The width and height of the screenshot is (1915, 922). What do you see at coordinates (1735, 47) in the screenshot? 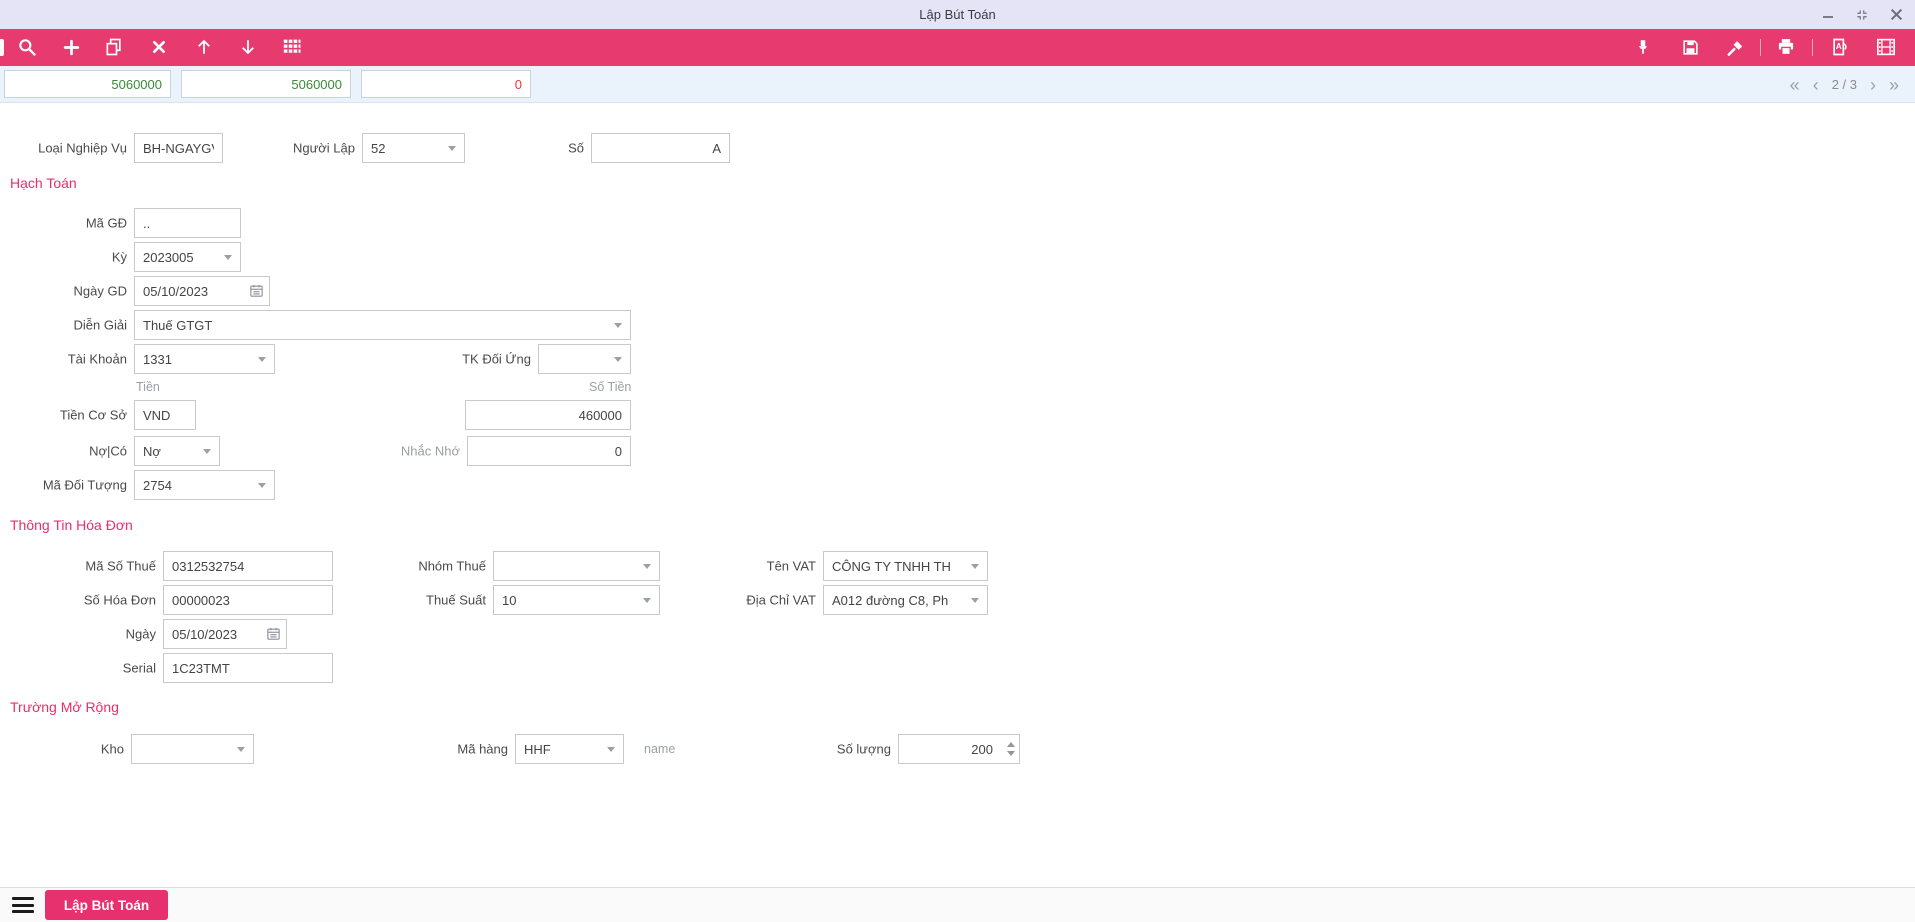
I see `tools-icon` at bounding box center [1735, 47].